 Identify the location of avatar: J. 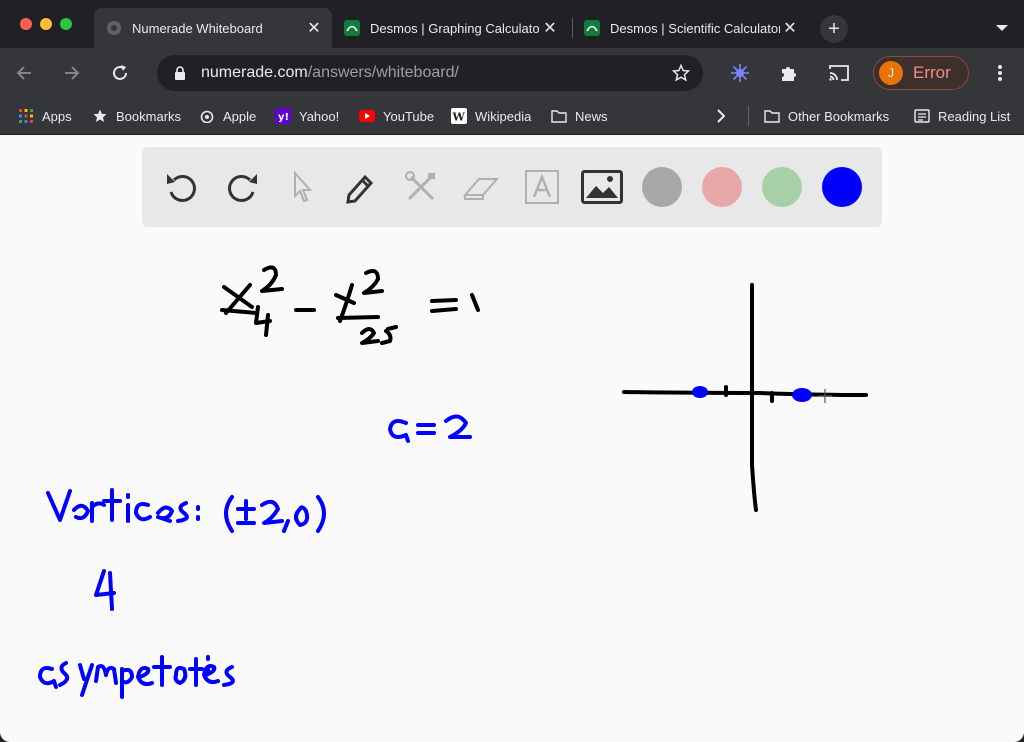
(891, 73).